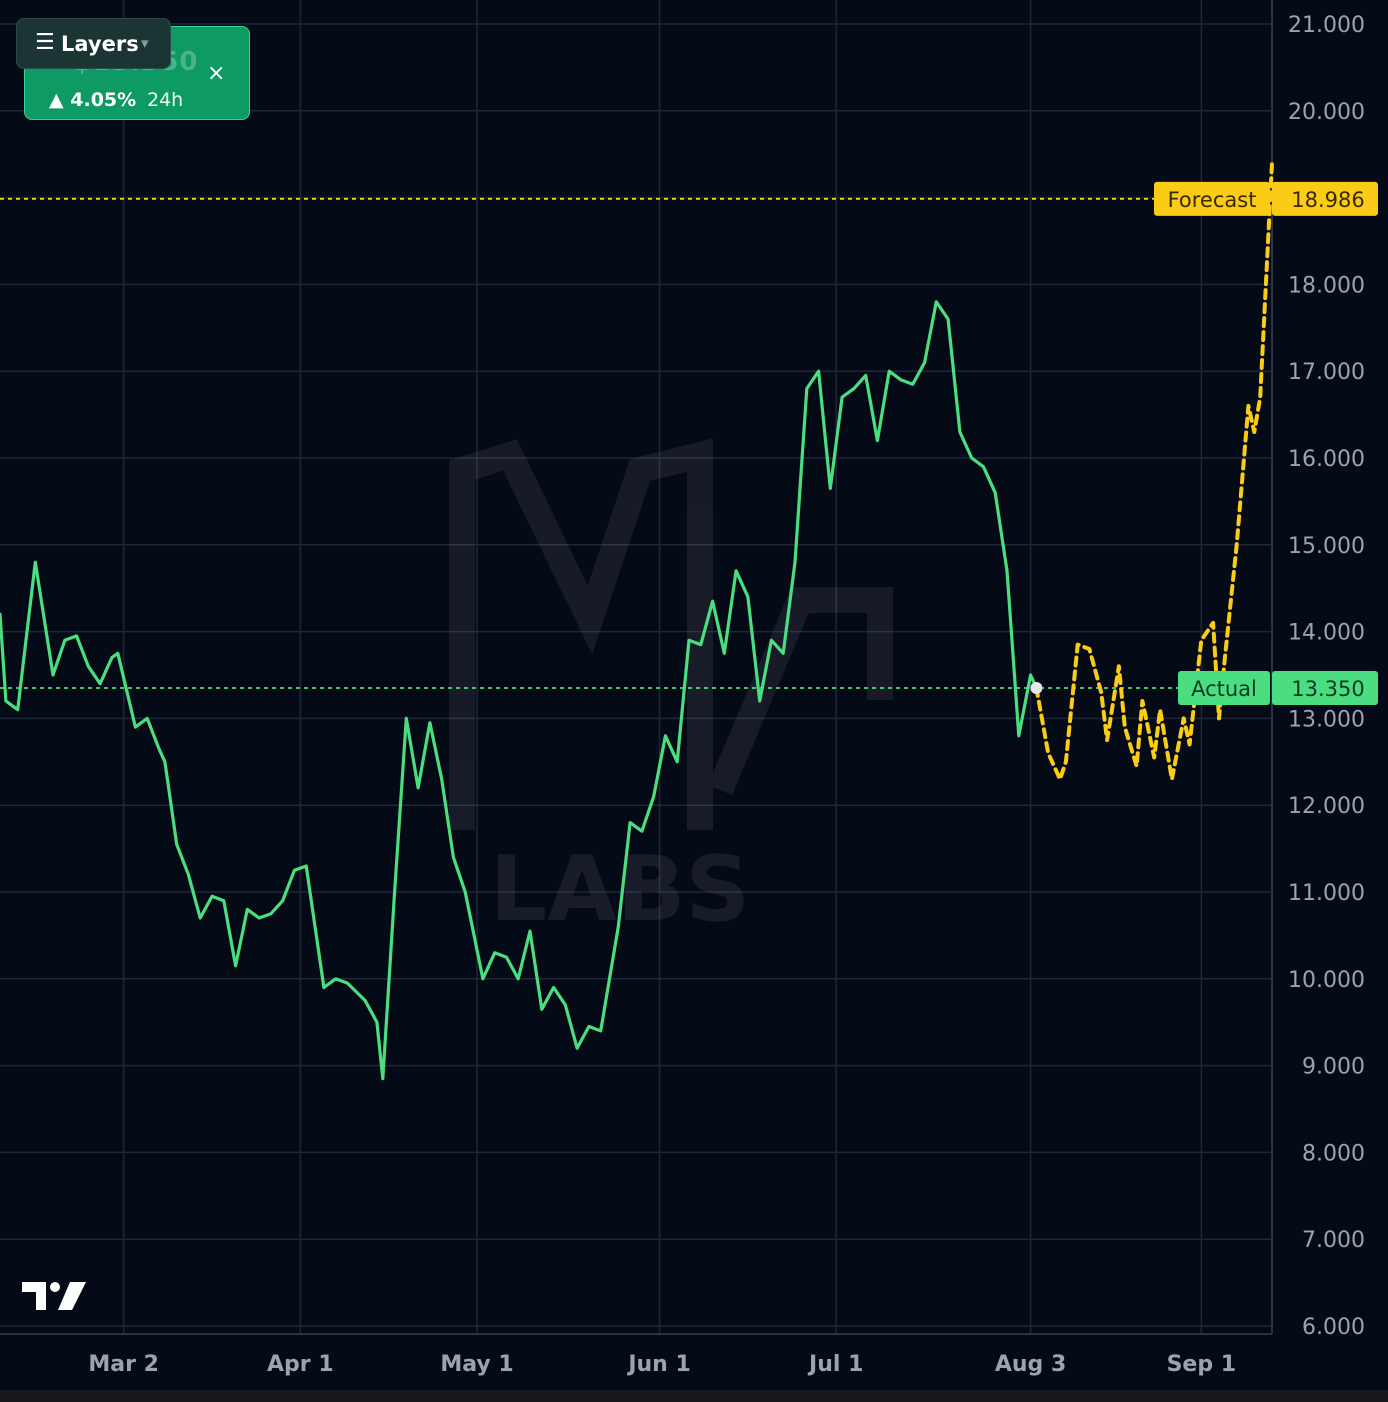 The height and width of the screenshot is (1402, 1388). What do you see at coordinates (1326, 633) in the screenshot?
I see `y-tick-label: 14.000` at bounding box center [1326, 633].